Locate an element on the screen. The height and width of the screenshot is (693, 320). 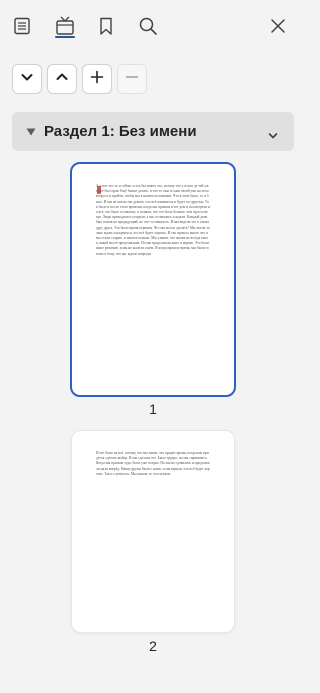
bookmark-button is located at coordinates (106, 26).